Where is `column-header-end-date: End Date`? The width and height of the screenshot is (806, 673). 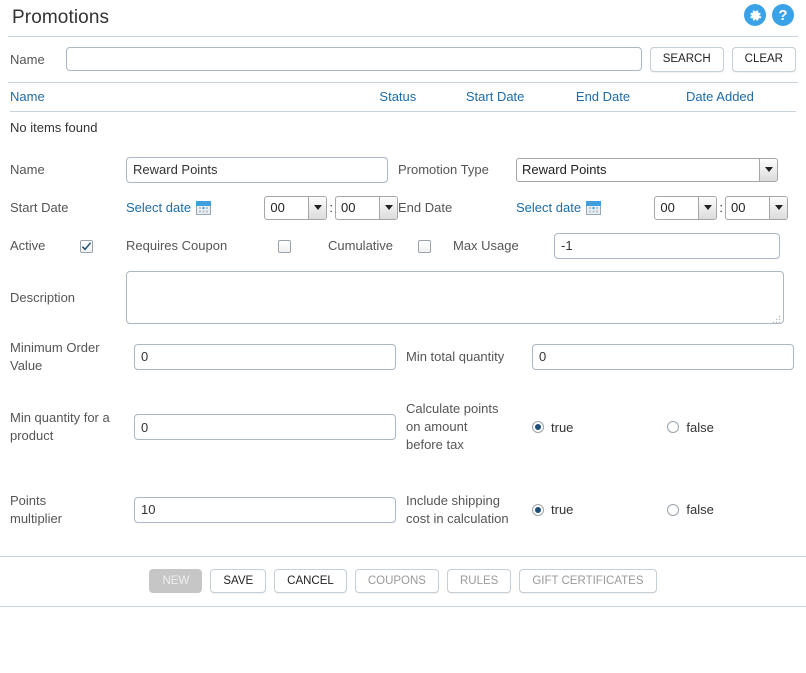 column-header-end-date: End Date is located at coordinates (631, 97).